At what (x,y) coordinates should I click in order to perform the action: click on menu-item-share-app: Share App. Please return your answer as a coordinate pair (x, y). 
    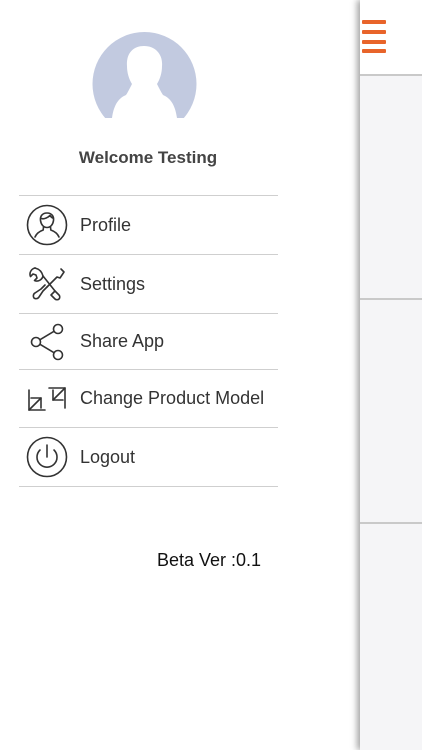
    Looking at the image, I should click on (148, 342).